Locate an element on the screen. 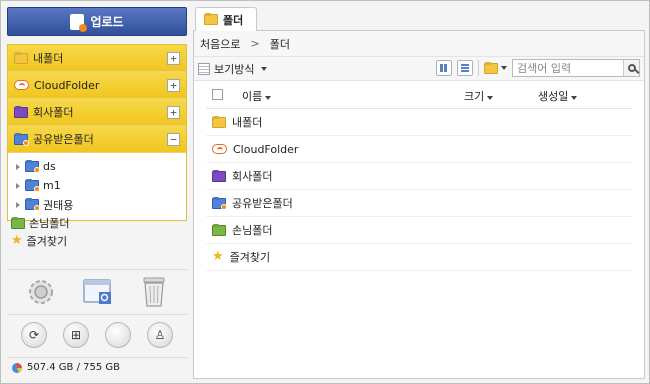 This screenshot has height=384, width=650. window-search-icon is located at coordinates (98, 292).